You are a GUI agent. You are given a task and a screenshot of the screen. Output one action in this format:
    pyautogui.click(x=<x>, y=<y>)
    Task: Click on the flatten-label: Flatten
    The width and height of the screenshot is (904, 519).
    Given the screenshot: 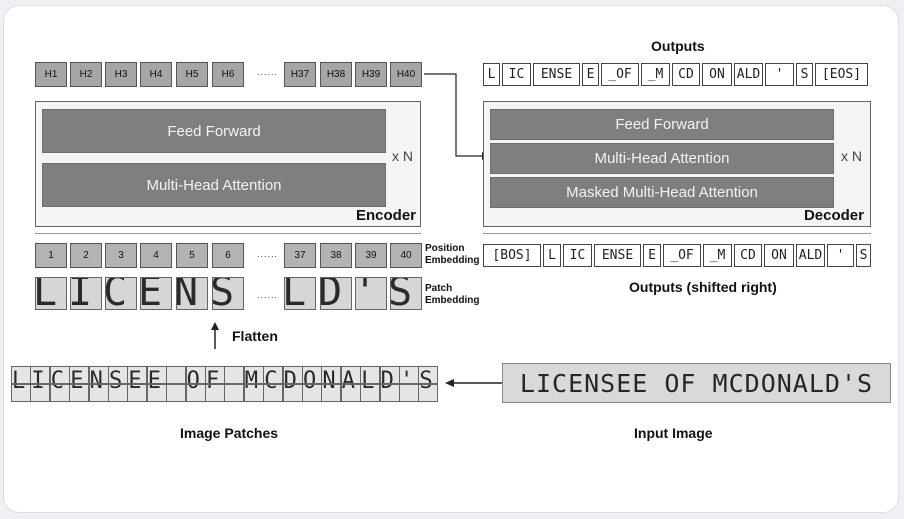 What is the action you would take?
    pyautogui.click(x=255, y=336)
    